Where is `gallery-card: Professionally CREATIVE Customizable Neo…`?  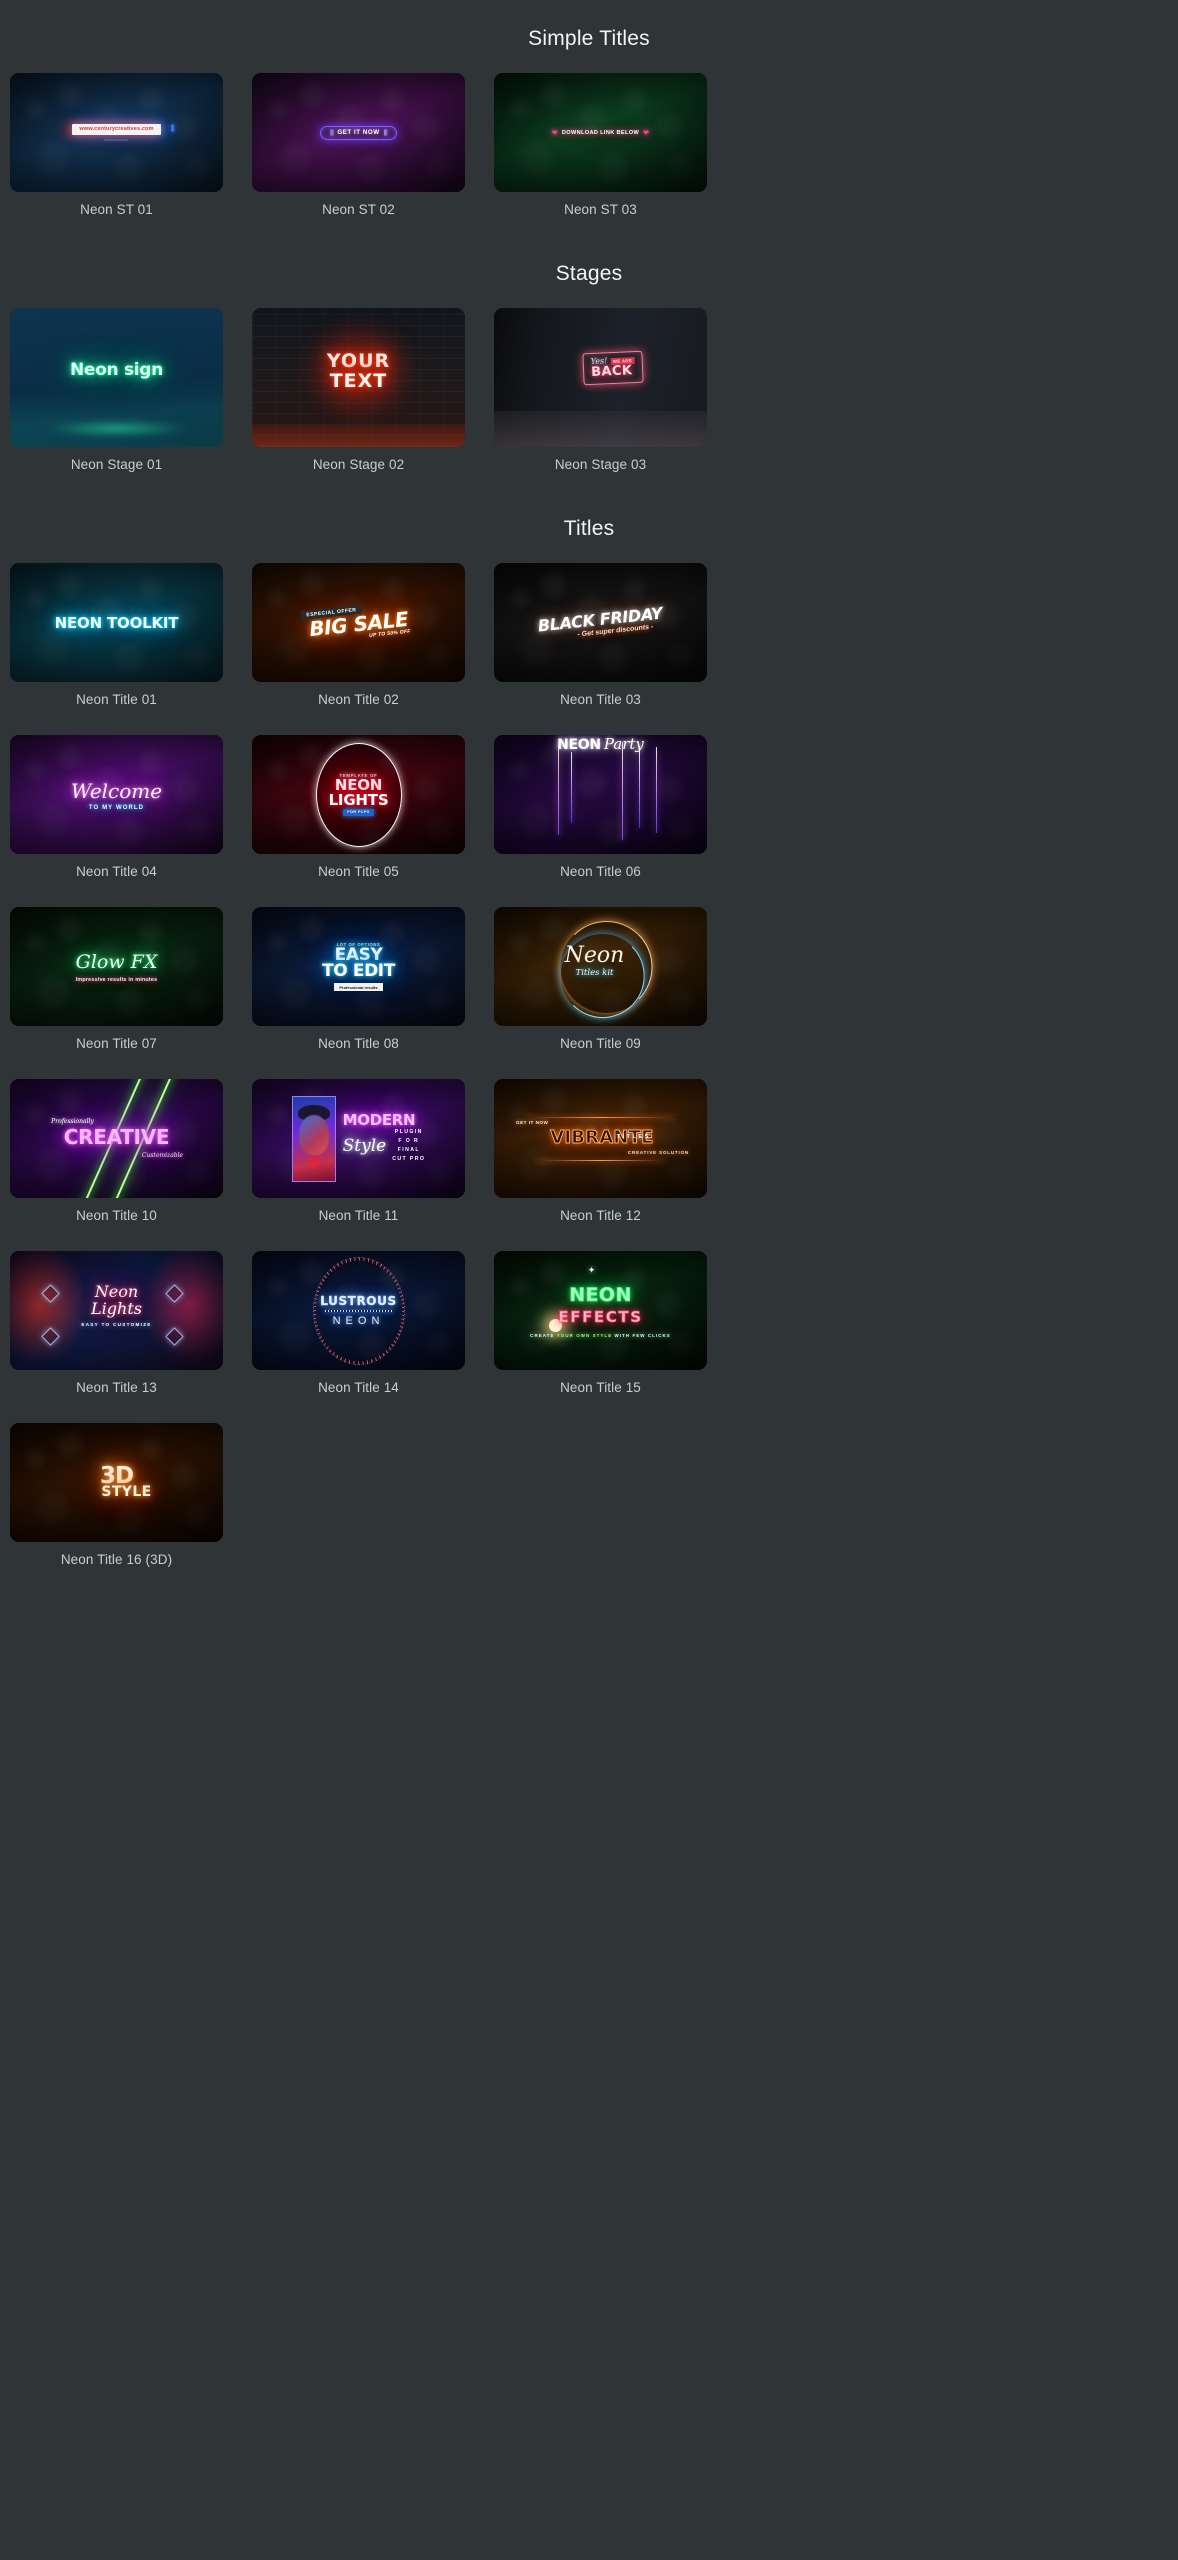 gallery-card: Professionally CREATIVE Customizable Neo… is located at coordinates (116, 1151).